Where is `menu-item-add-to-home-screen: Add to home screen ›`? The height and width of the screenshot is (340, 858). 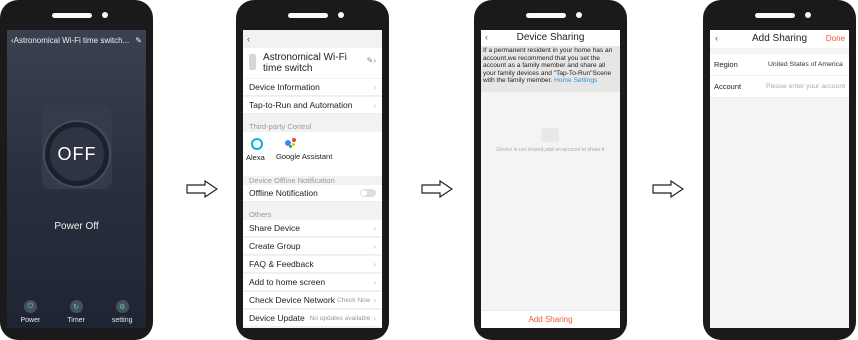
menu-item-add-to-home-screen: Add to home screen › is located at coordinates (312, 282).